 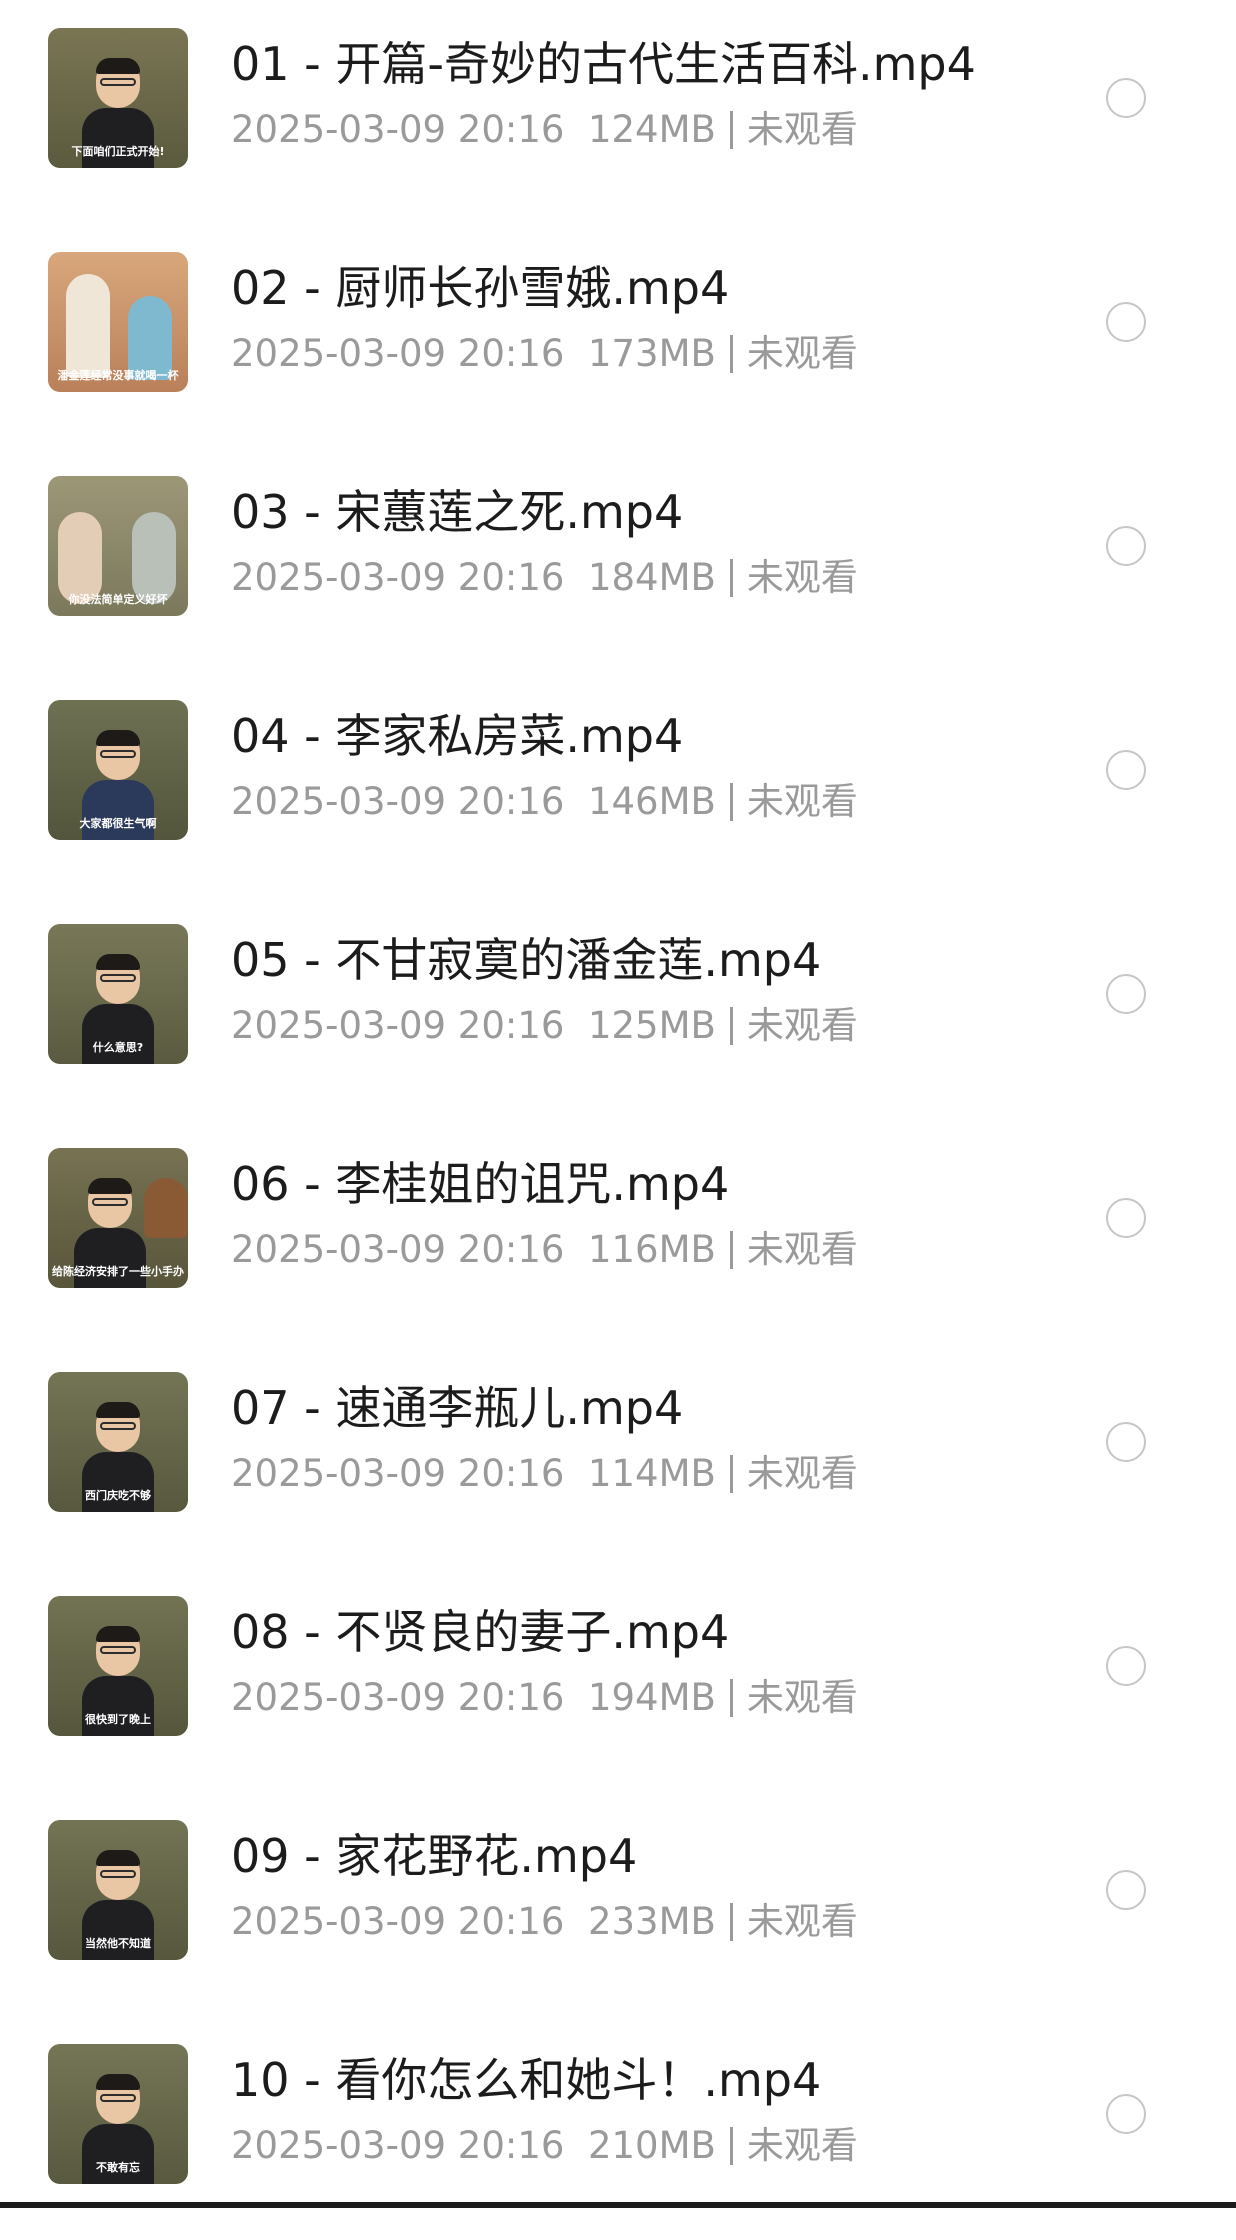 I want to click on bottom-edge-bar, so click(x=618, y=2205).